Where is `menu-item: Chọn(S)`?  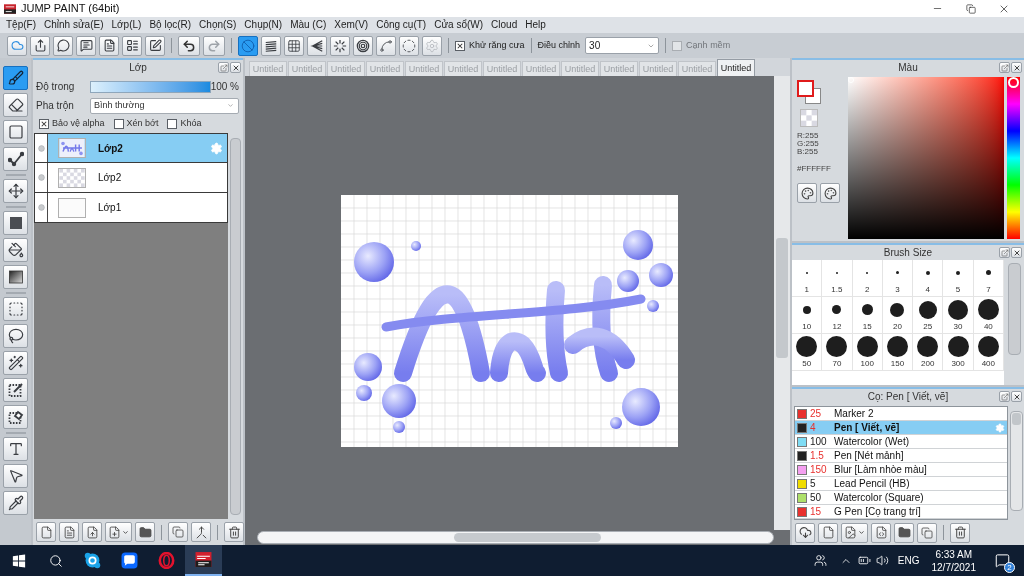
menu-item: Chọn(S) is located at coordinates (218, 25).